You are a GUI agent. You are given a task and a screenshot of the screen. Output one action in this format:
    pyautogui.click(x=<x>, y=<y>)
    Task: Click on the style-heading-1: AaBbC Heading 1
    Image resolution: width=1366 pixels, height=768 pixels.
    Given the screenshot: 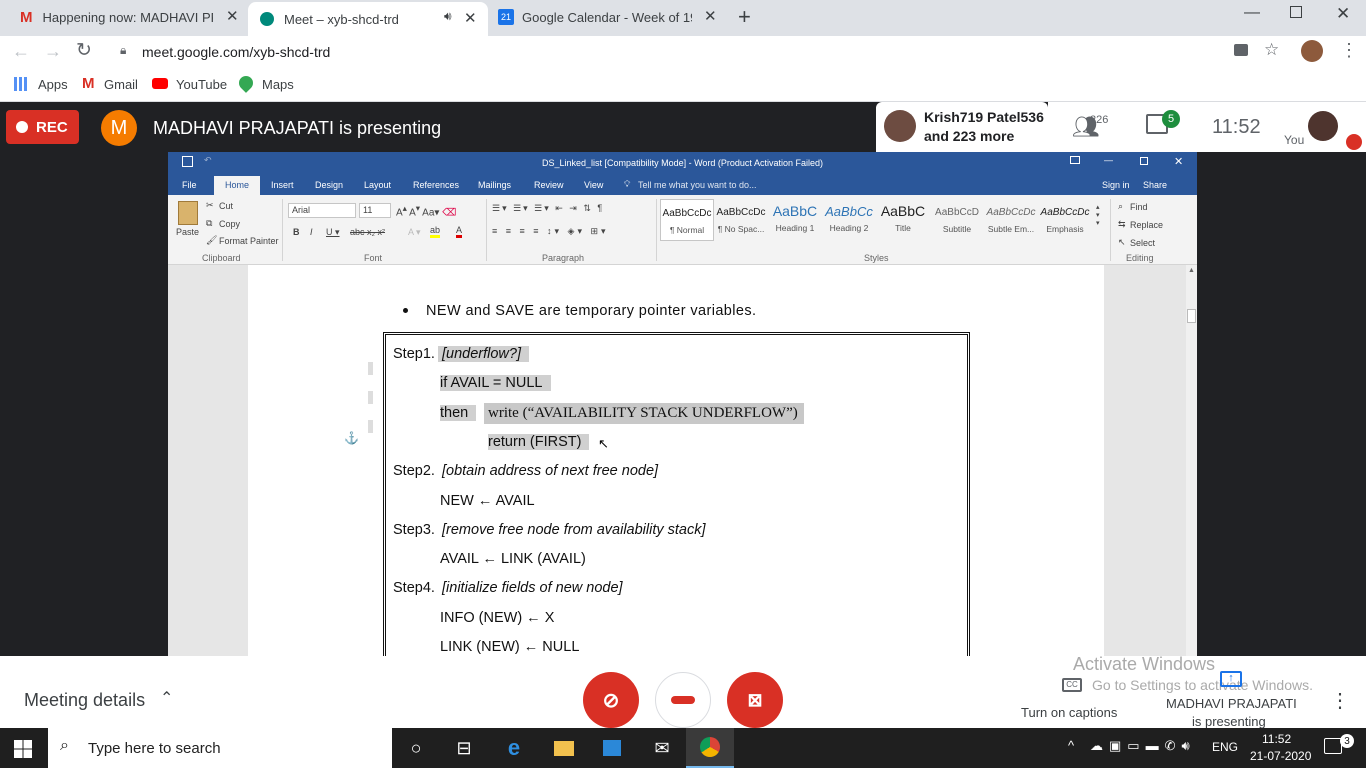 What is the action you would take?
    pyautogui.click(x=795, y=220)
    